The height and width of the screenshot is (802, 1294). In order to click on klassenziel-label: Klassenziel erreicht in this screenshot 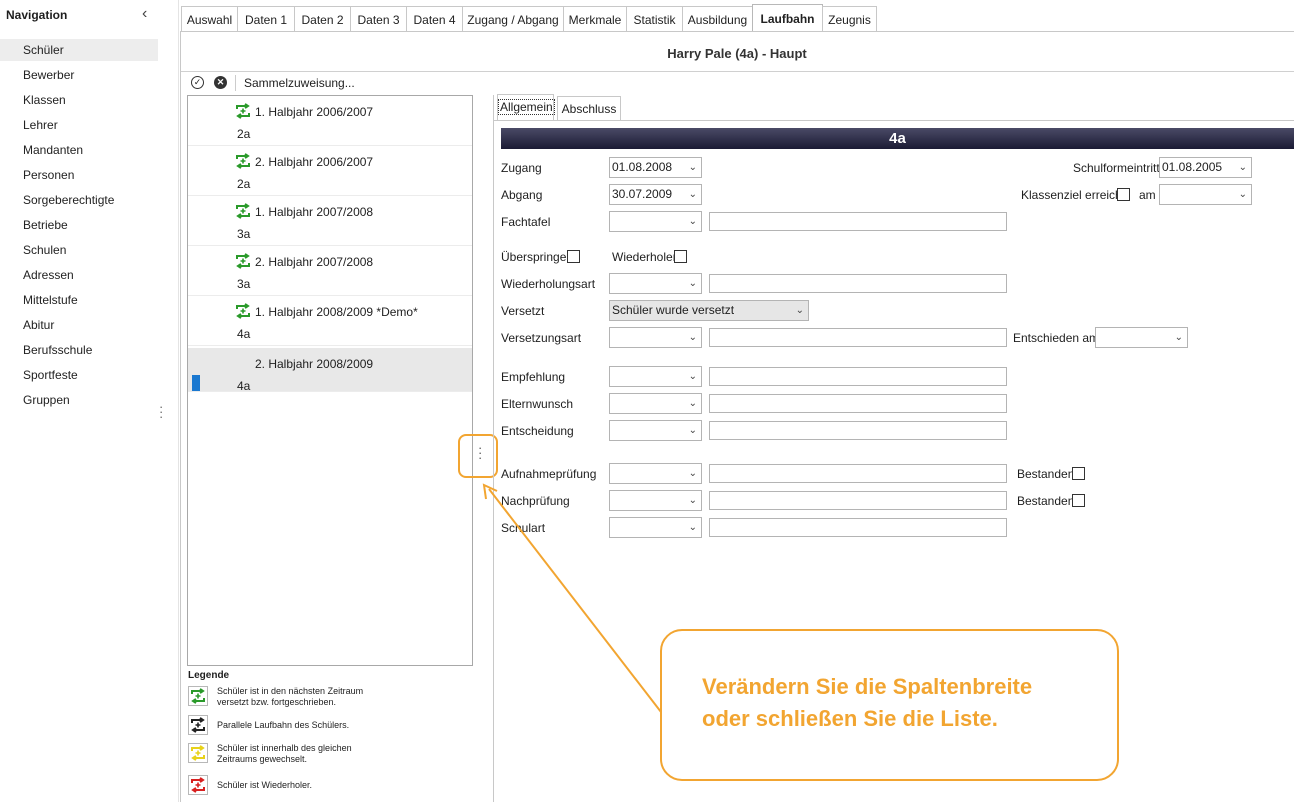, I will do `click(1073, 195)`.